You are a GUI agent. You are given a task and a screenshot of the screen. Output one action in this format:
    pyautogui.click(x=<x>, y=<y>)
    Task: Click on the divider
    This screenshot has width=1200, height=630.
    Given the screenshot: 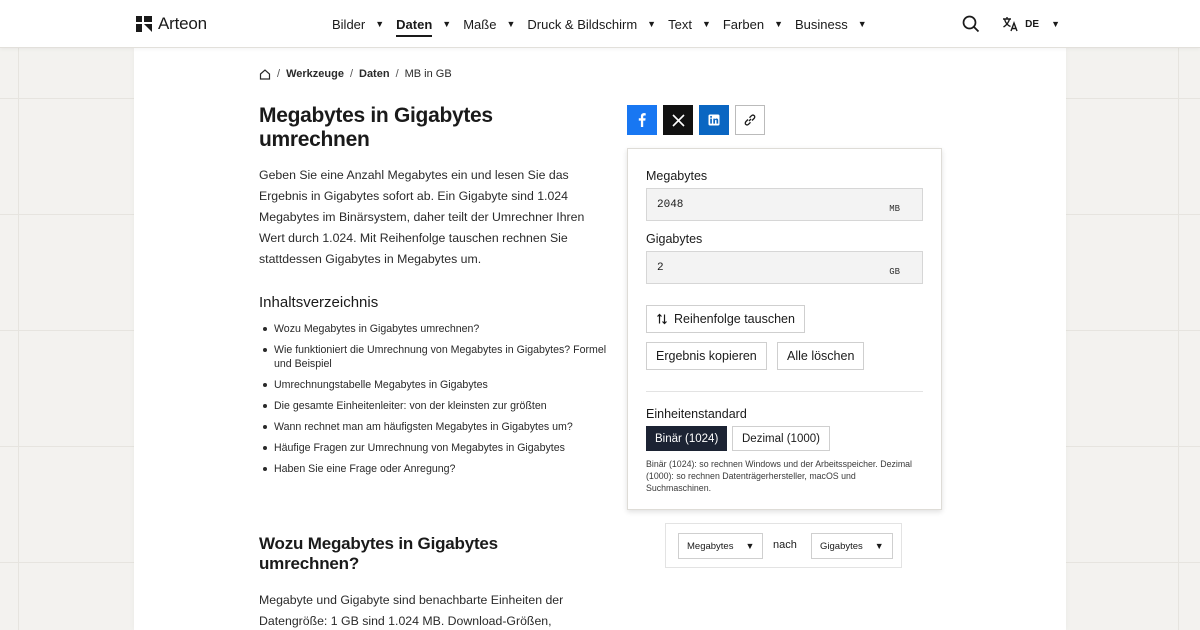 What is the action you would take?
    pyautogui.click(x=784, y=391)
    